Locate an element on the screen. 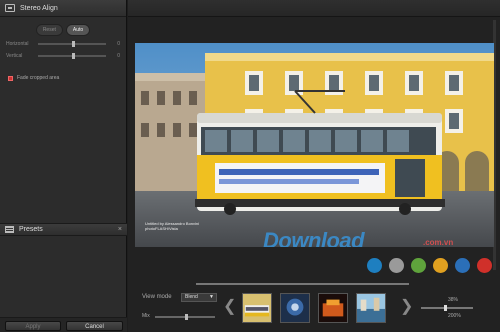 Image resolution: width=500 pixels, height=332 pixels. panel-title: Stereo Align is located at coordinates (39, 8).